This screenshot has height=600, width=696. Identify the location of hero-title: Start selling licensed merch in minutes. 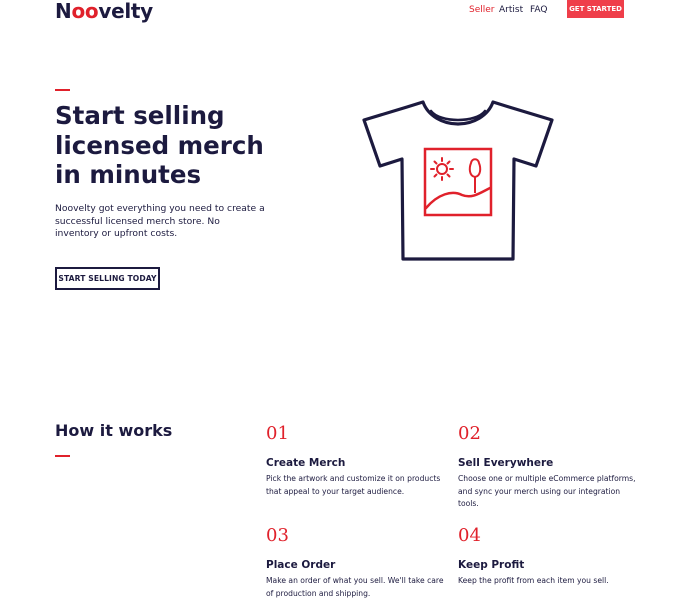
(180, 145).